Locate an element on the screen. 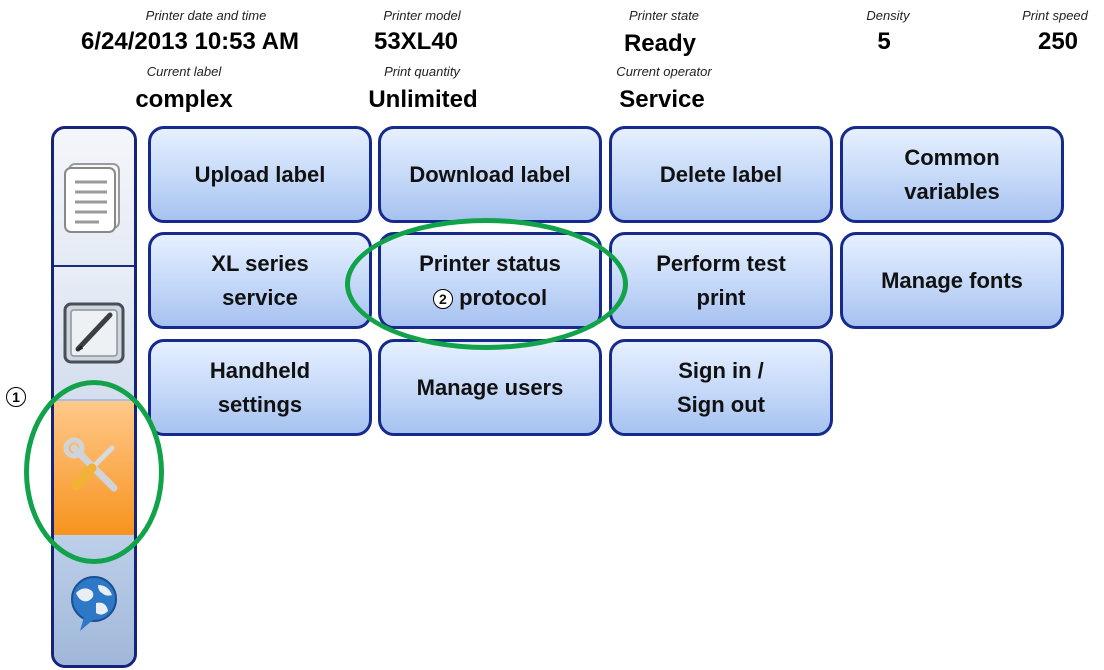  upload-label-button: Upload label is located at coordinates (260, 174).